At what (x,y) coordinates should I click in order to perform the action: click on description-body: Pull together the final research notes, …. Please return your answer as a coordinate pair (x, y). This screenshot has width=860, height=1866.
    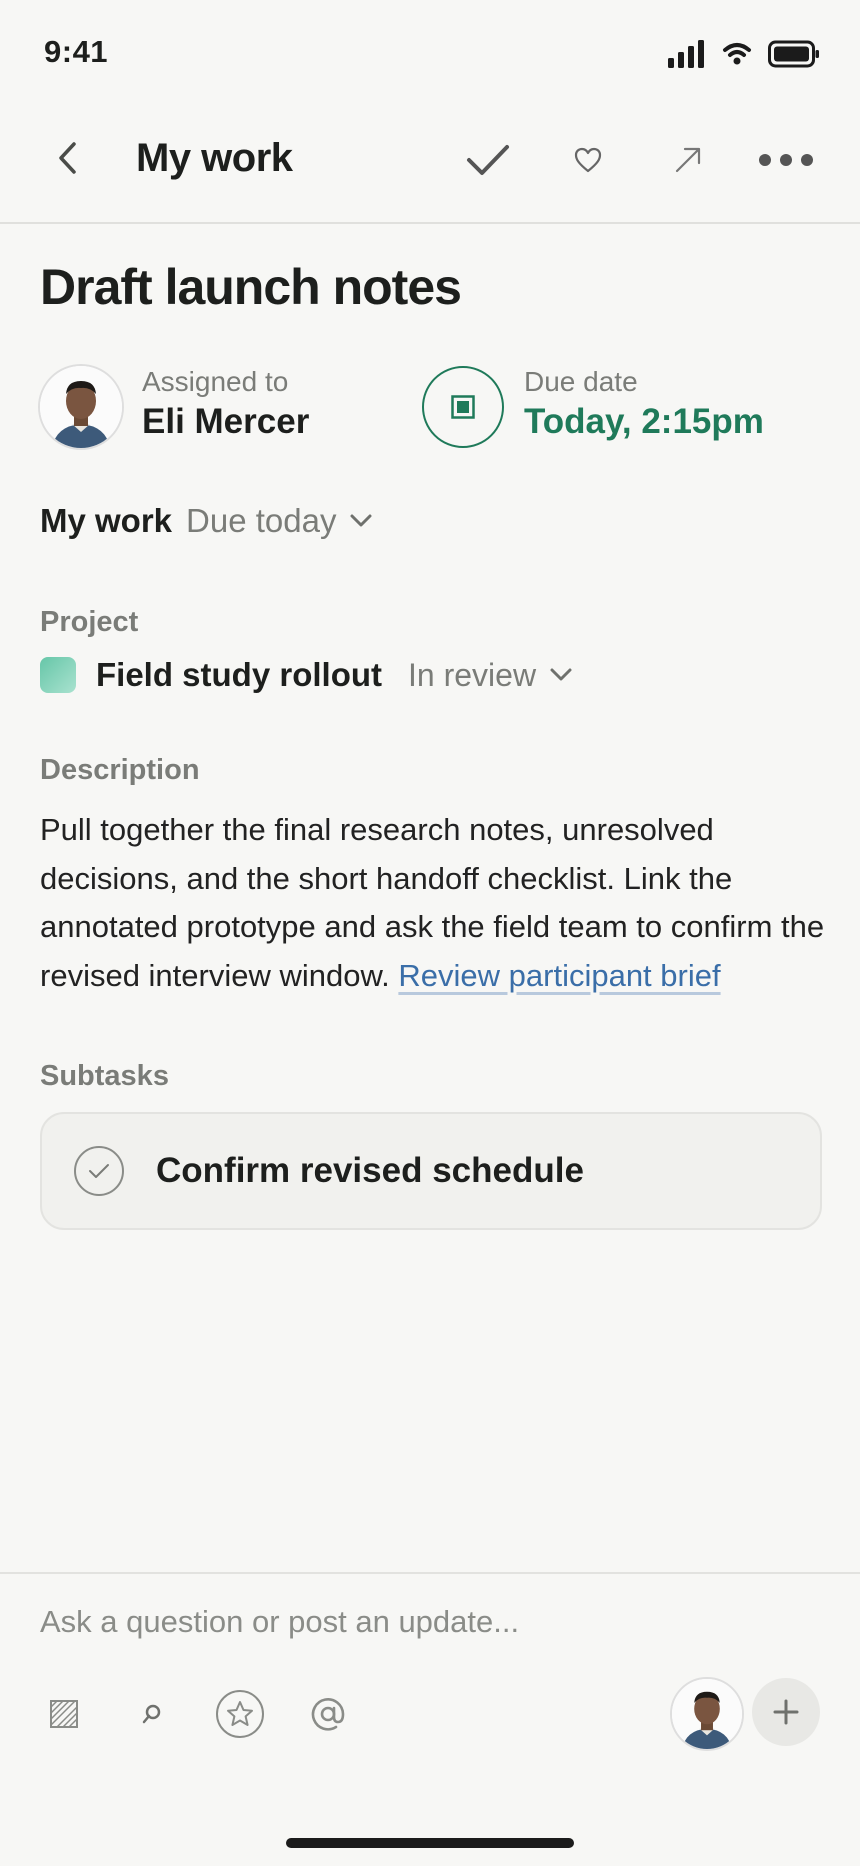
    Looking at the image, I should click on (433, 903).